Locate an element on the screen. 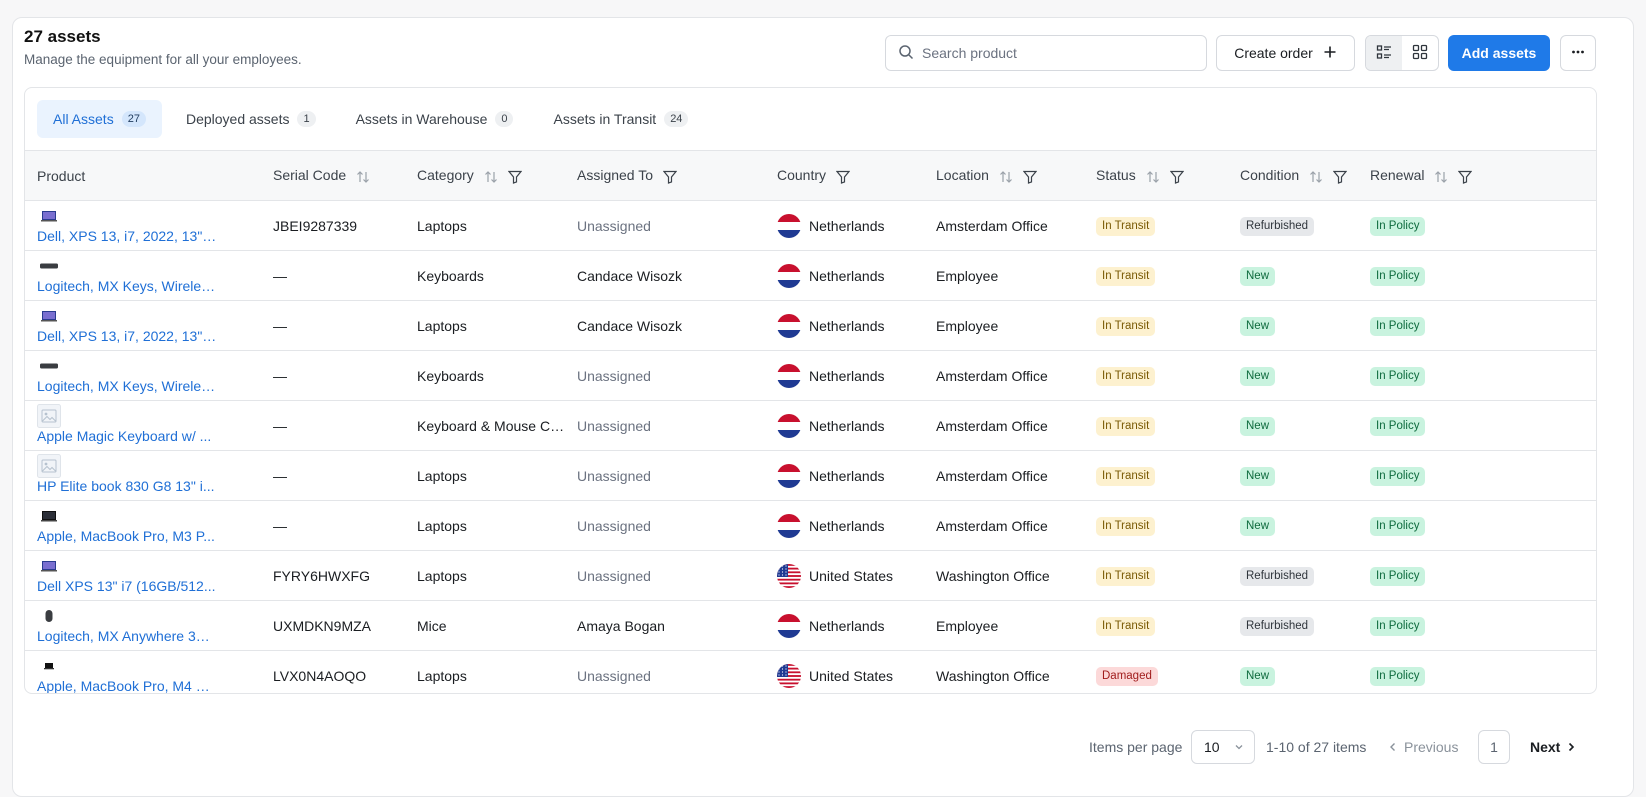 The height and width of the screenshot is (797, 1646). items-per-page-value: 10 is located at coordinates (1212, 747).